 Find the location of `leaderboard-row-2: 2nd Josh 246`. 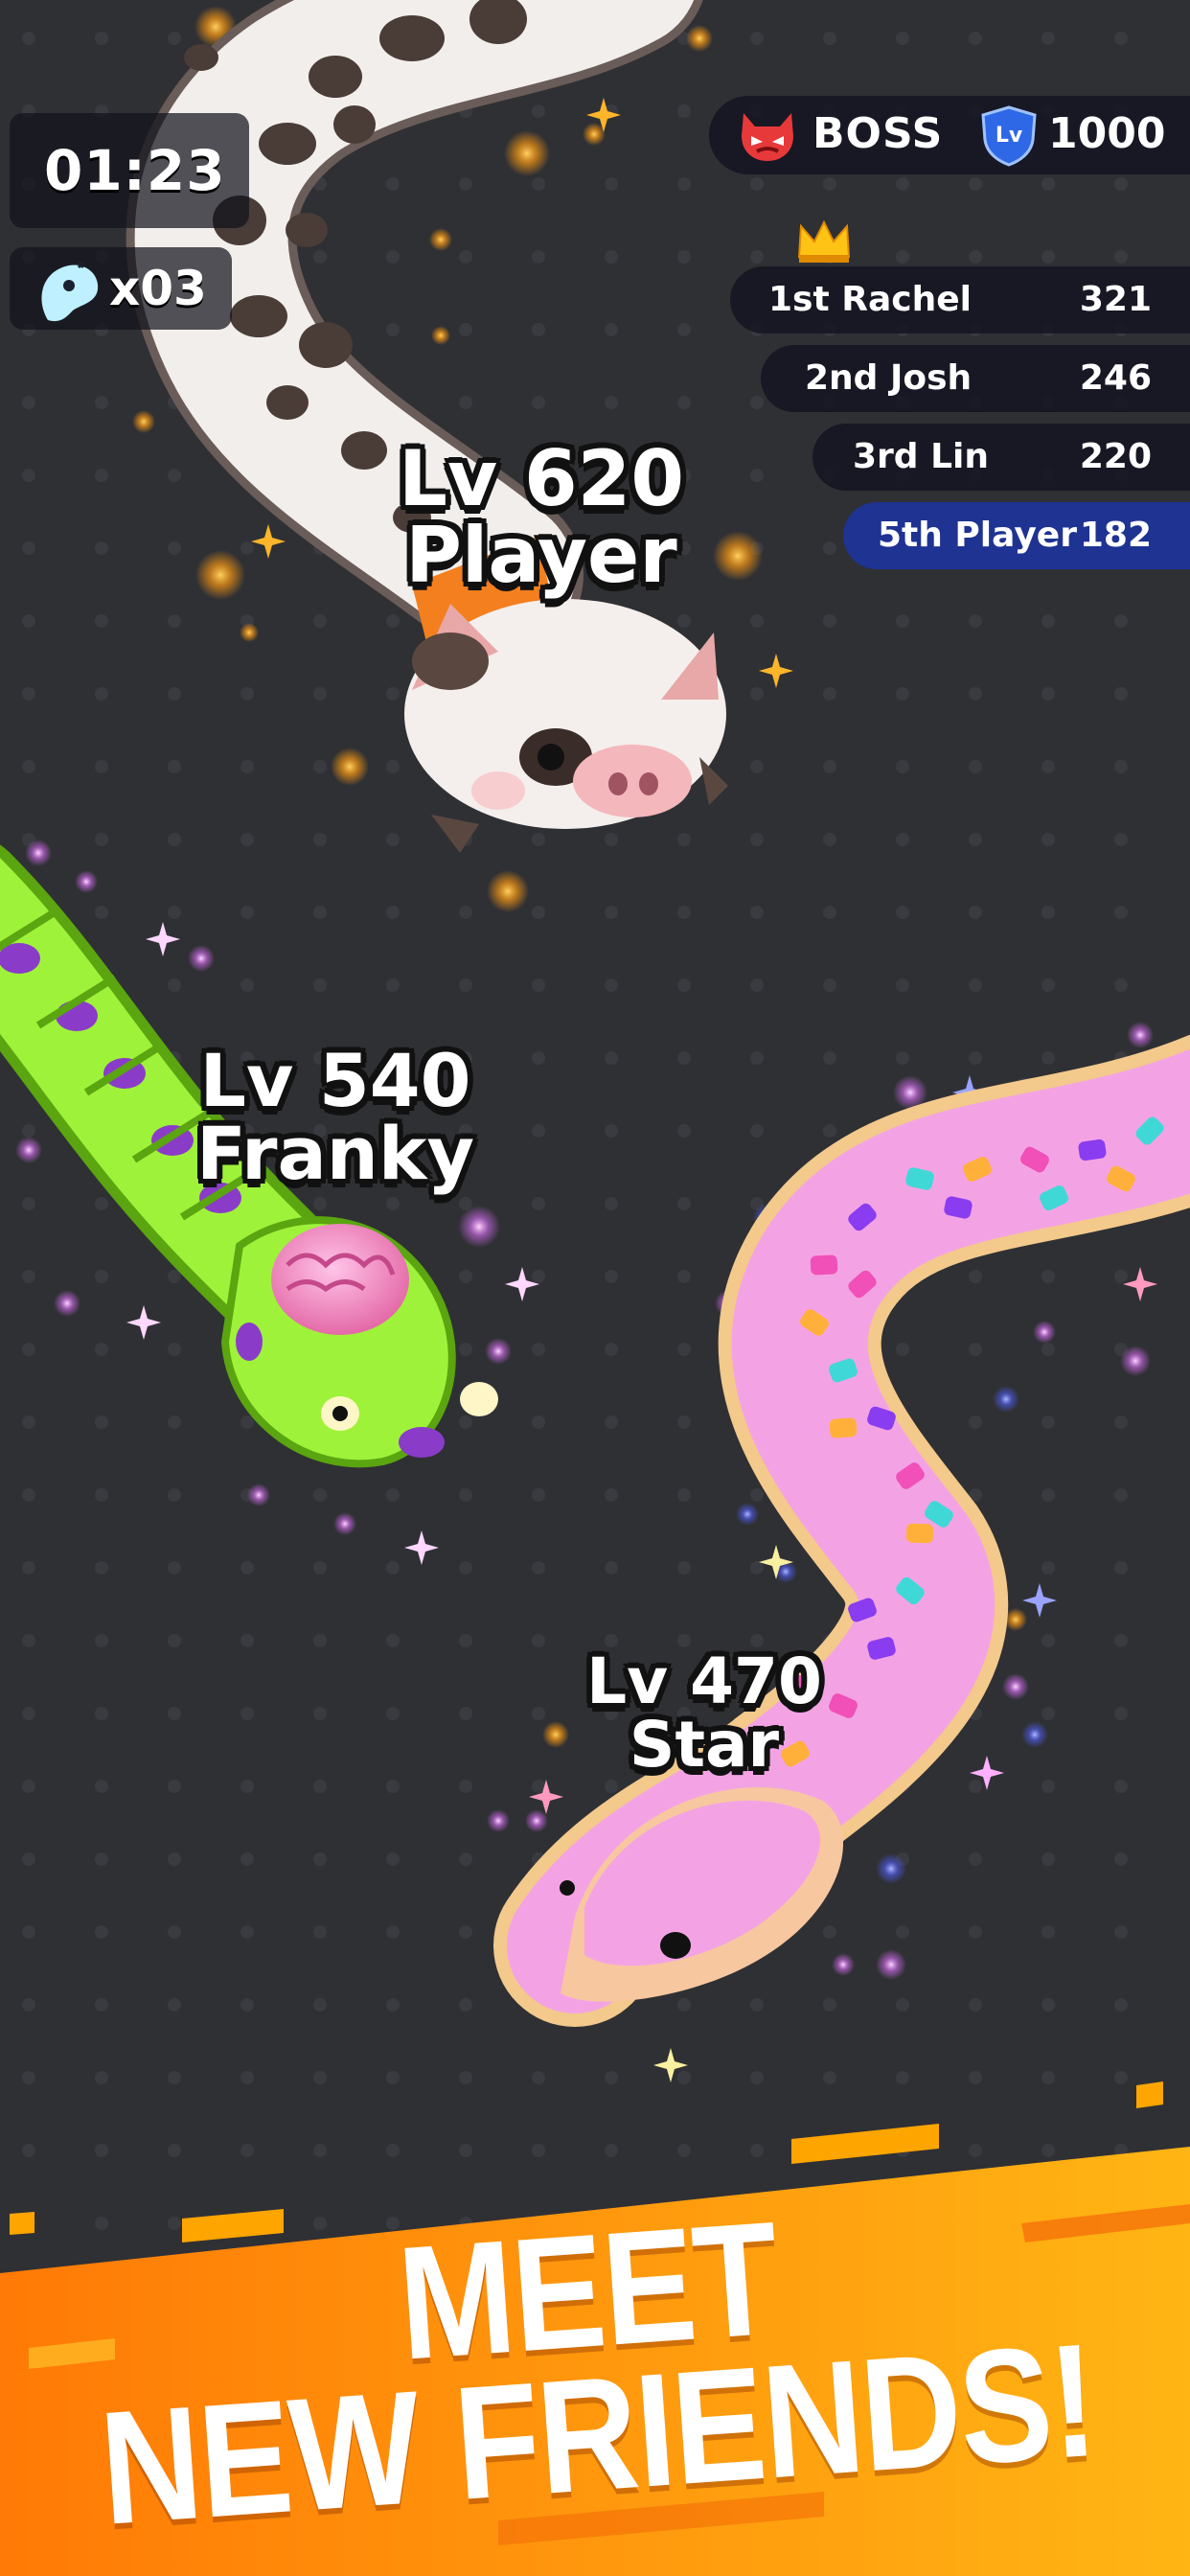

leaderboard-row-2: 2nd Josh 246 is located at coordinates (976, 378).